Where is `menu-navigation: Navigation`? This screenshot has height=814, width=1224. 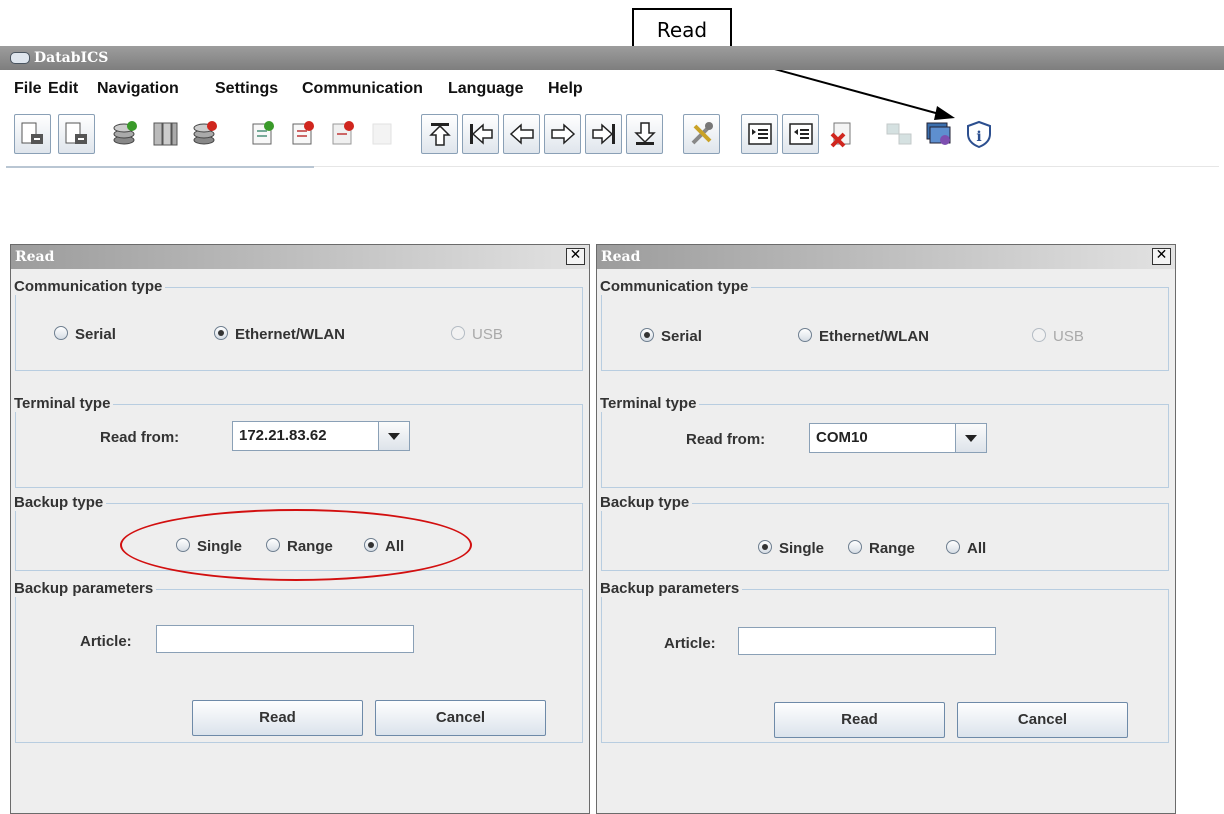 menu-navigation: Navigation is located at coordinates (138, 89).